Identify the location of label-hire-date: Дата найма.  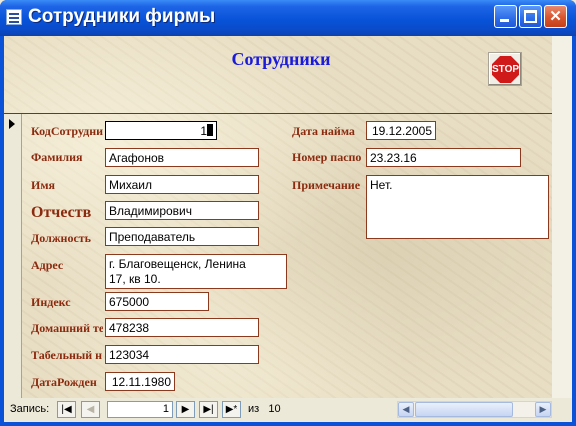
(323, 131).